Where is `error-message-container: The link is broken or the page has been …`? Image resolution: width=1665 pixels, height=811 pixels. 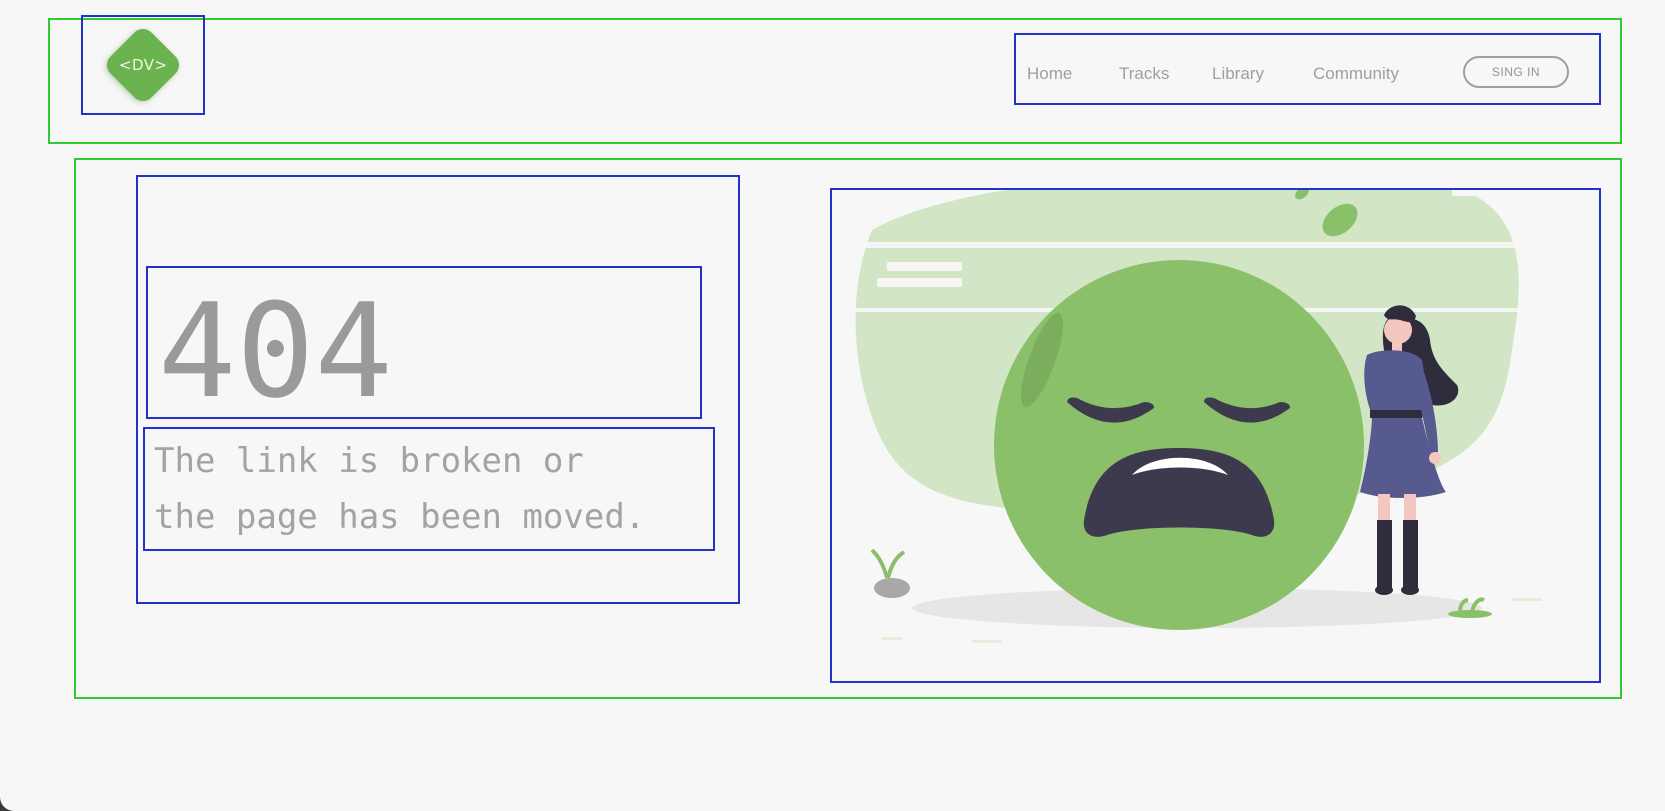 error-message-container: The link is broken or the page has been … is located at coordinates (429, 489).